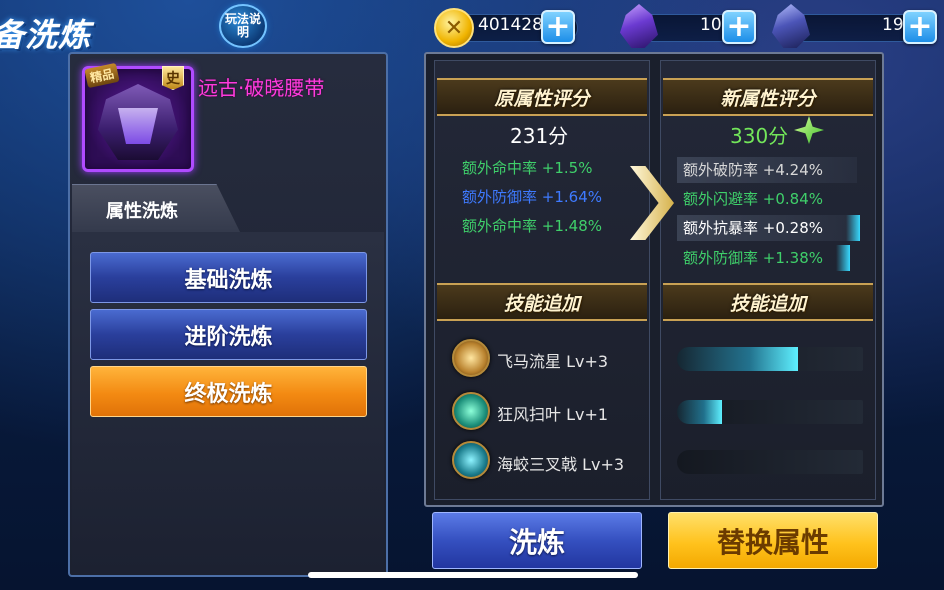 Image resolution: width=944 pixels, height=590 pixels. What do you see at coordinates (721, 170) in the screenshot?
I see `stat-name: 额外破防率` at bounding box center [721, 170].